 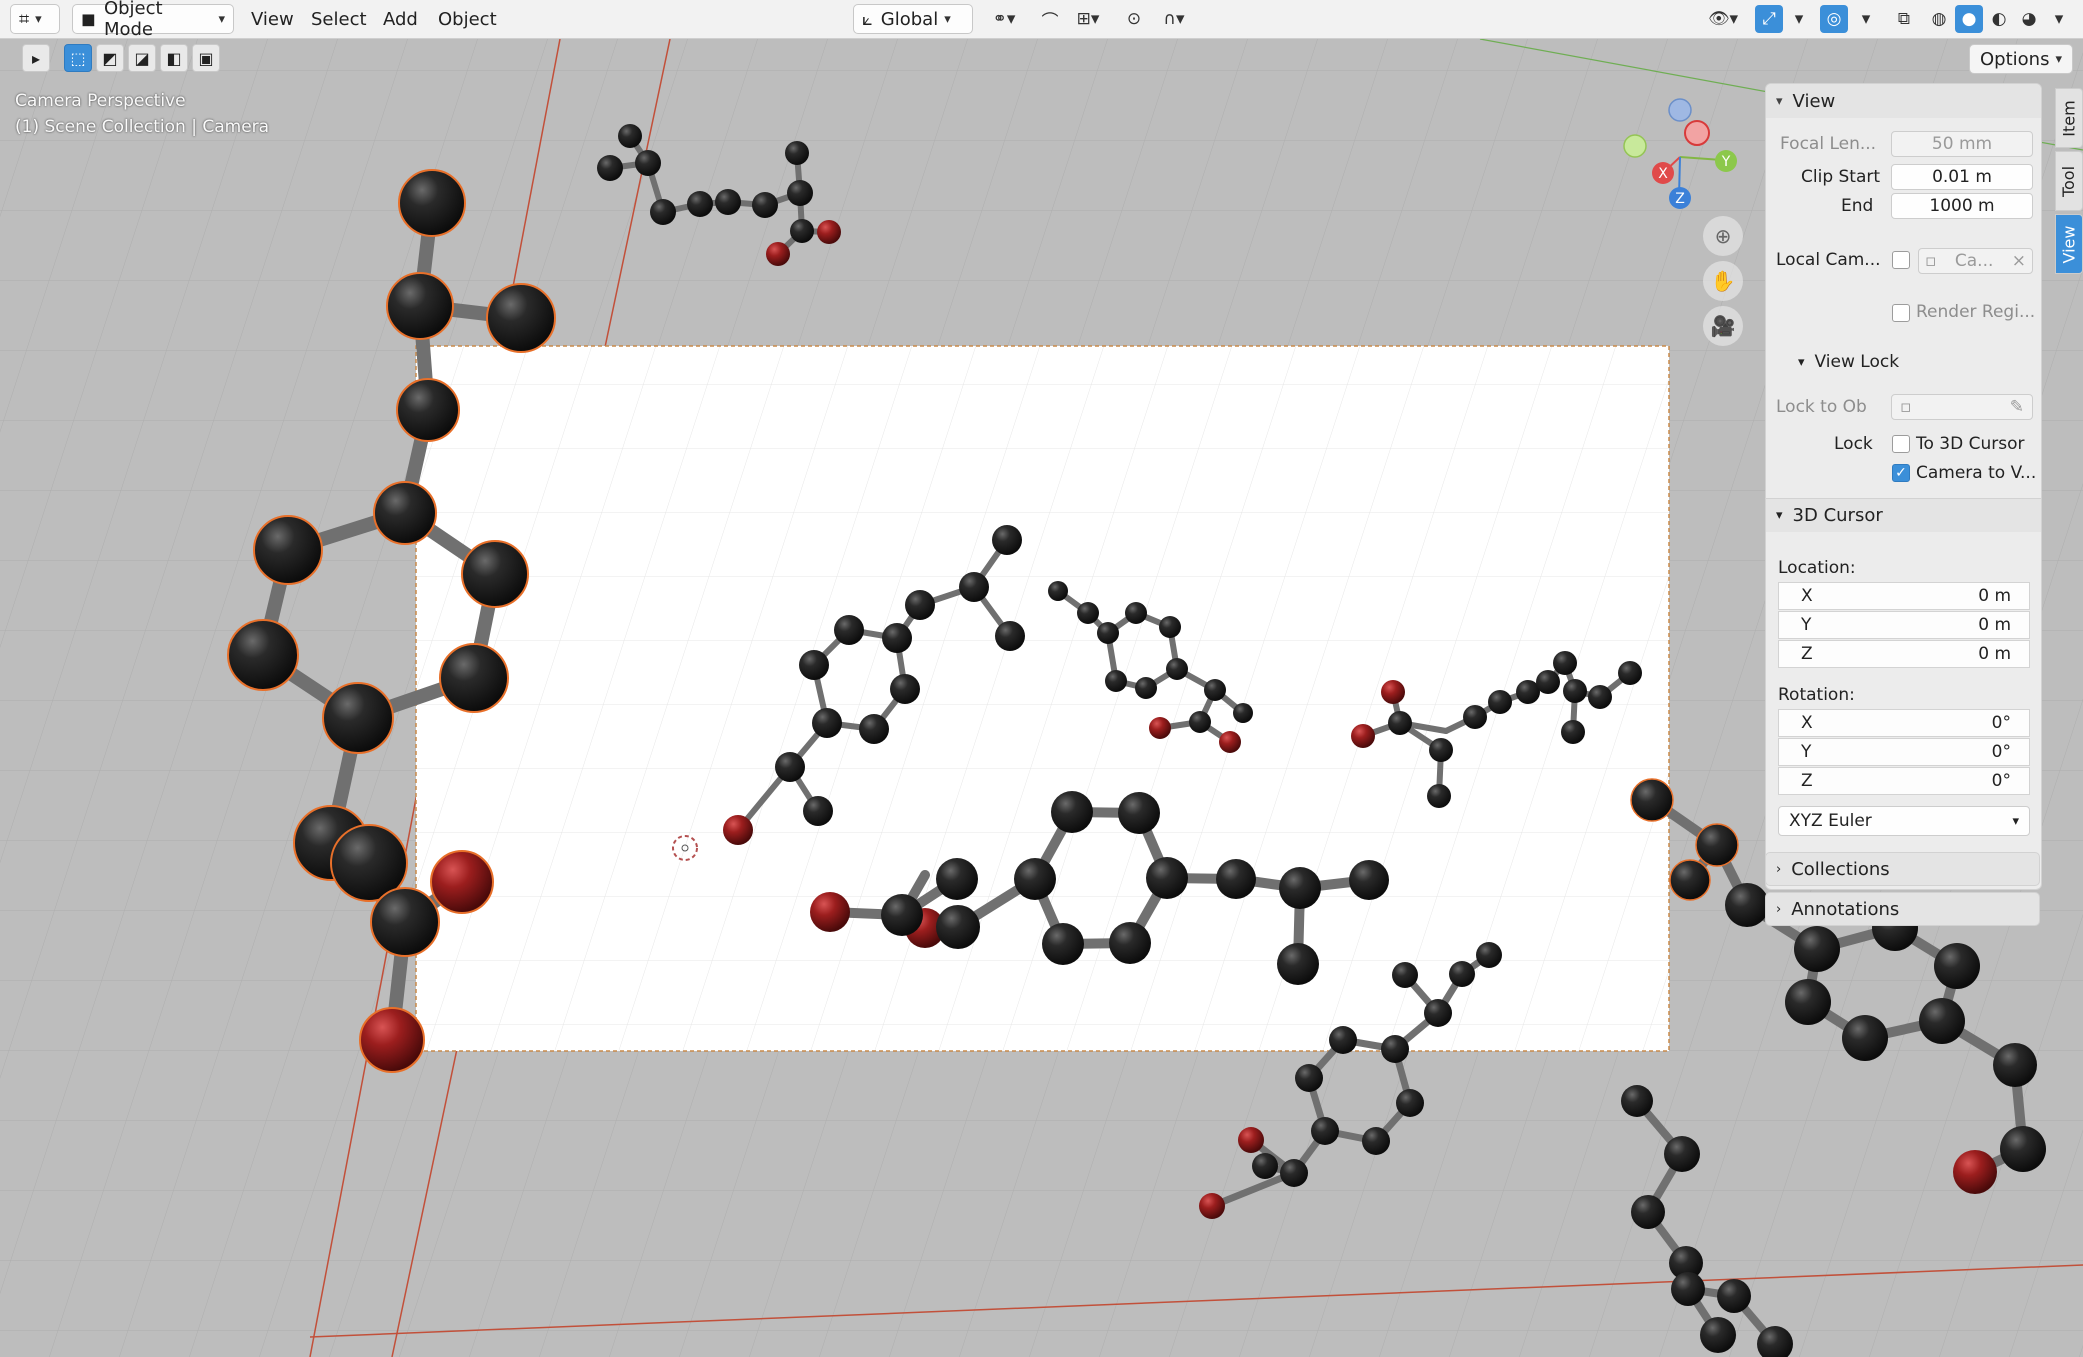 What do you see at coordinates (1663, 174) in the screenshot?
I see `gizmo-x-label: X` at bounding box center [1663, 174].